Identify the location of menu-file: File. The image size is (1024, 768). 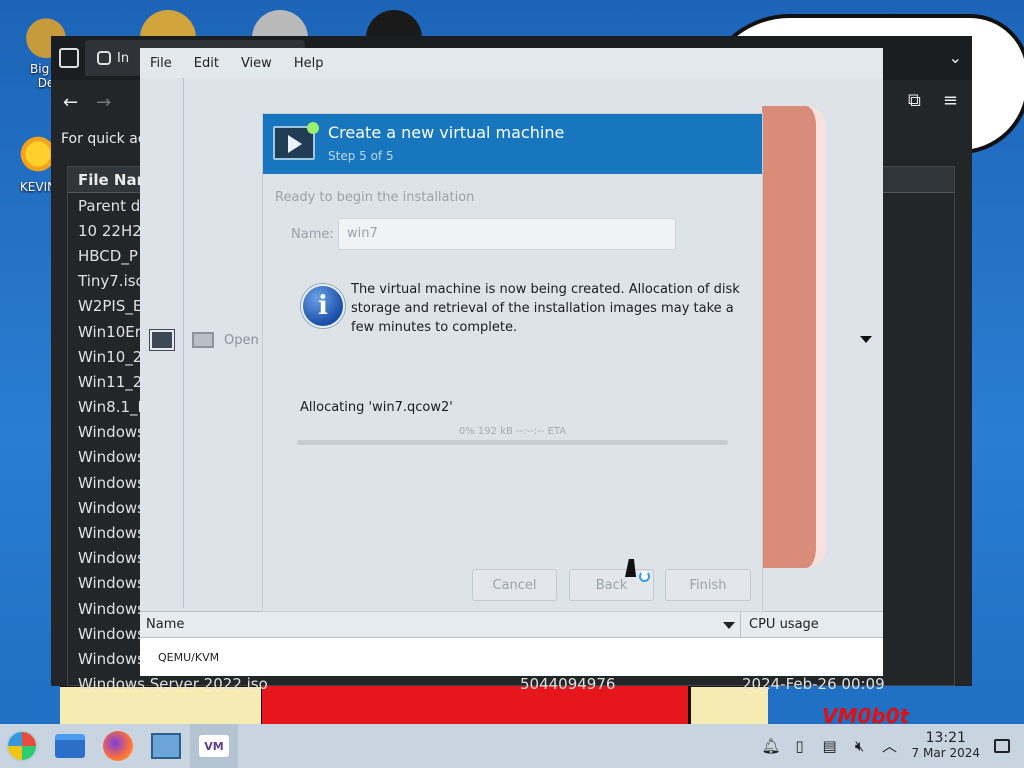
(161, 63).